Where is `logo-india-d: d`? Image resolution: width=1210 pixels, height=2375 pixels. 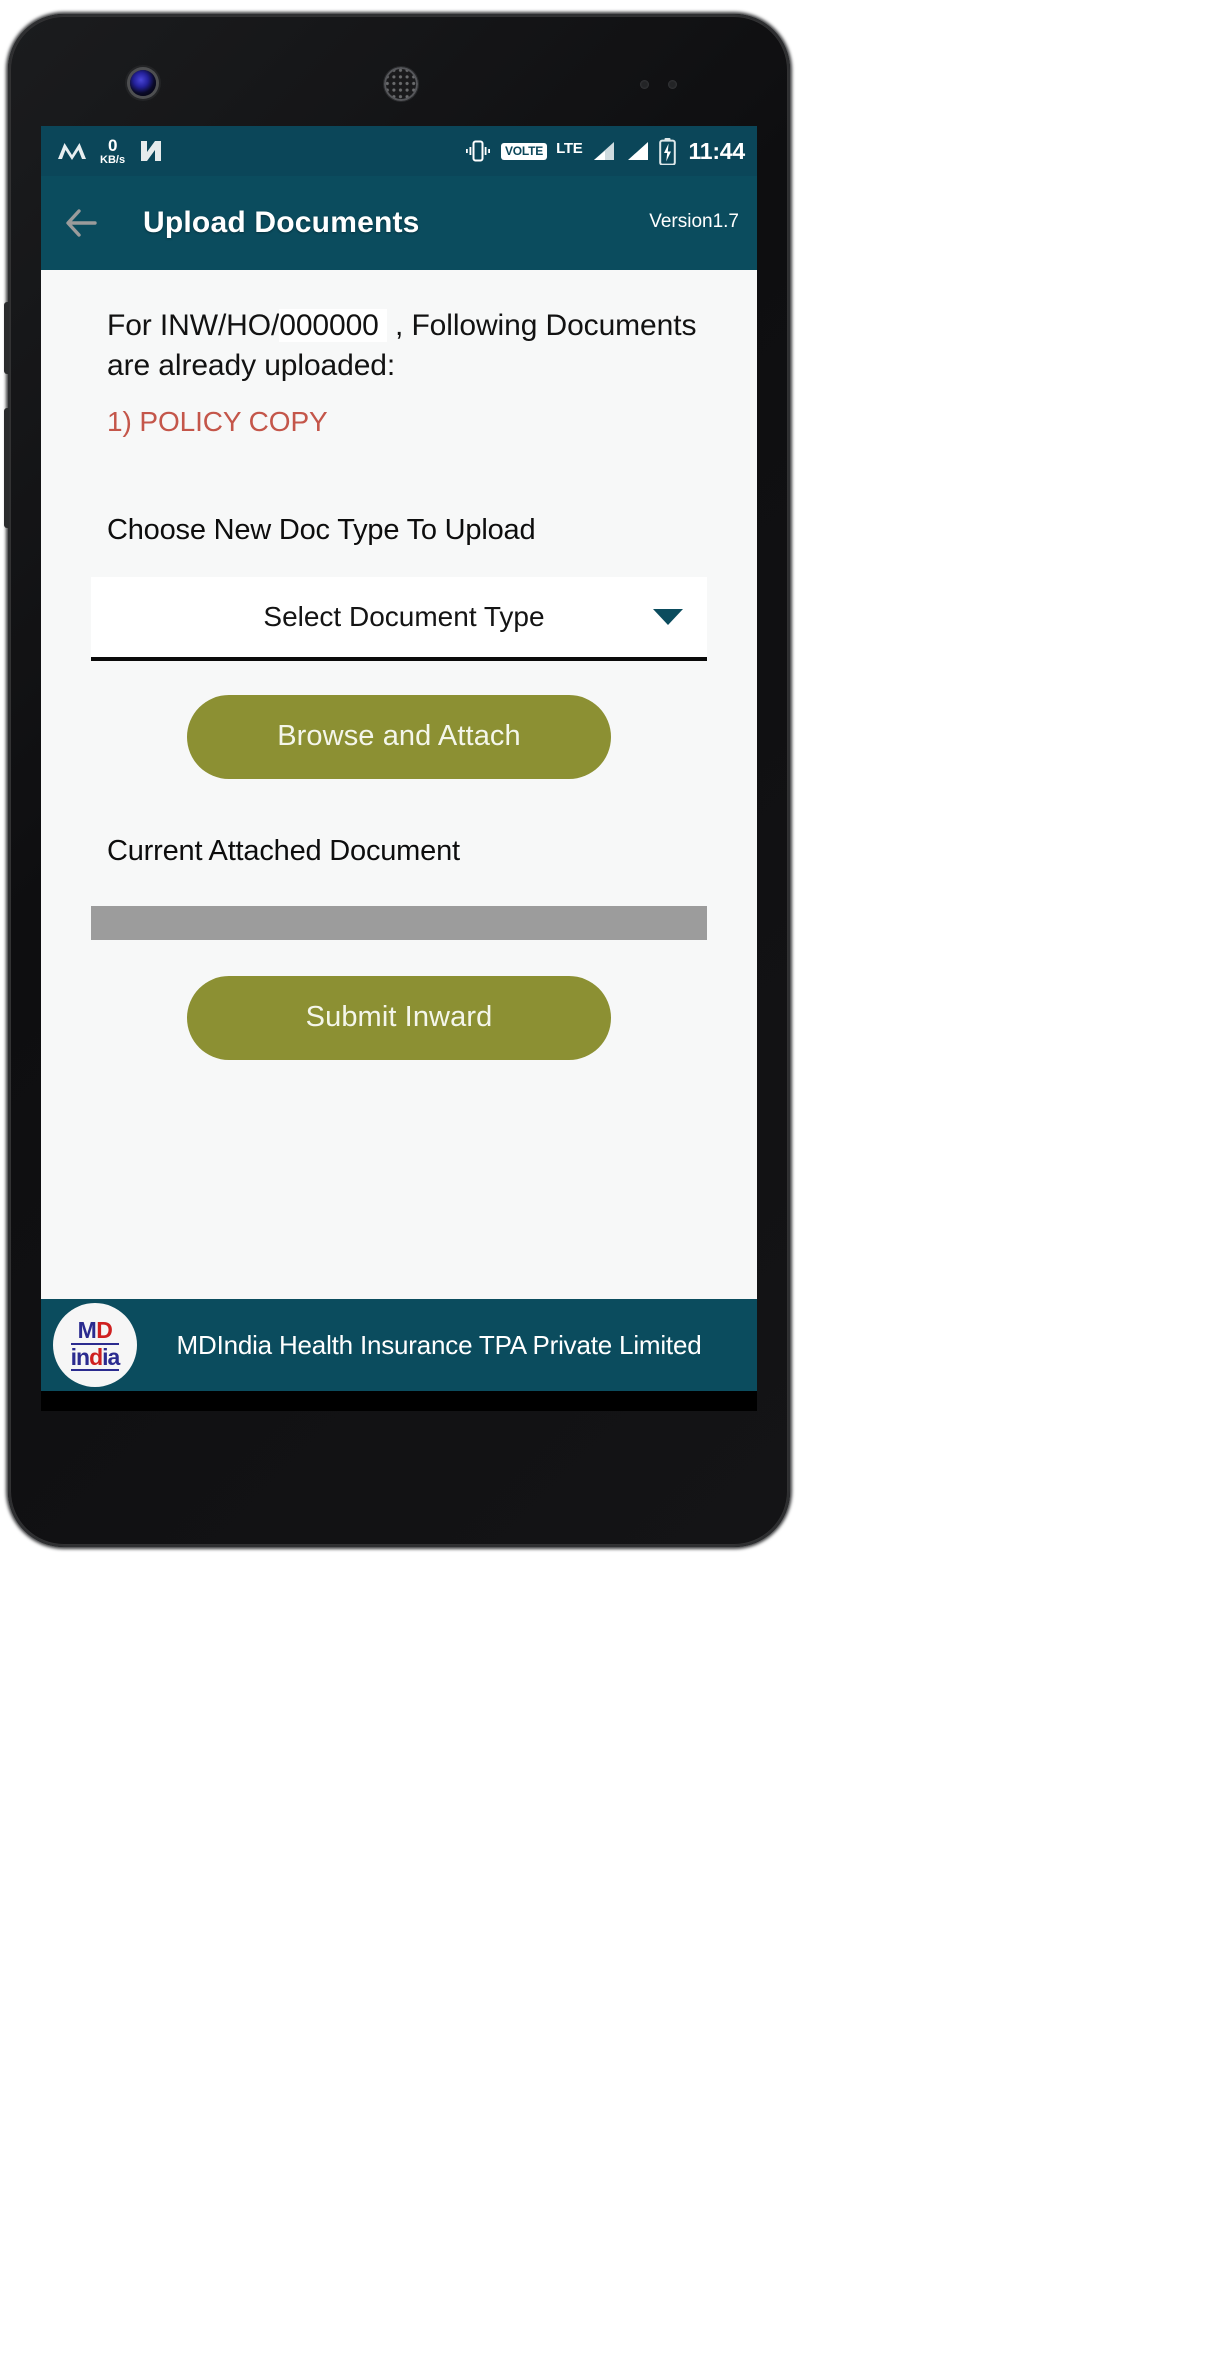 logo-india-d: d is located at coordinates (96, 1357).